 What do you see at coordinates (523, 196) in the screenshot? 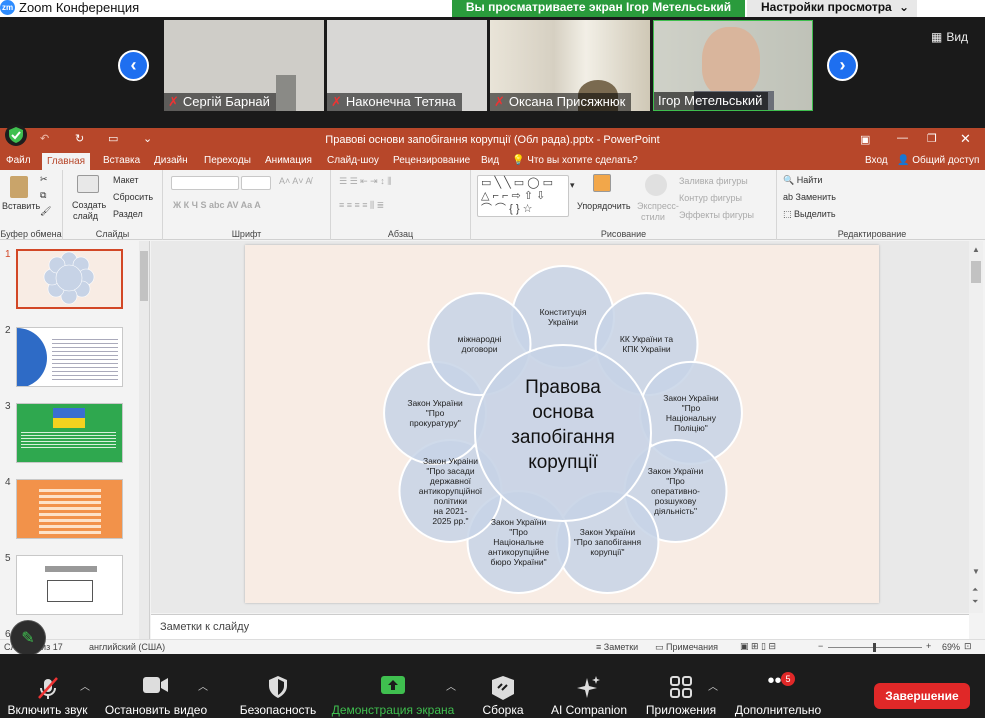
I see `shapes-gallery: ▭ ╲ ╲ ▭ ◯ ▭ △ ⌐ ⌐ ⇨ ⇧ ⇩ ⌒ ⌒ { } ☆` at bounding box center [523, 196].